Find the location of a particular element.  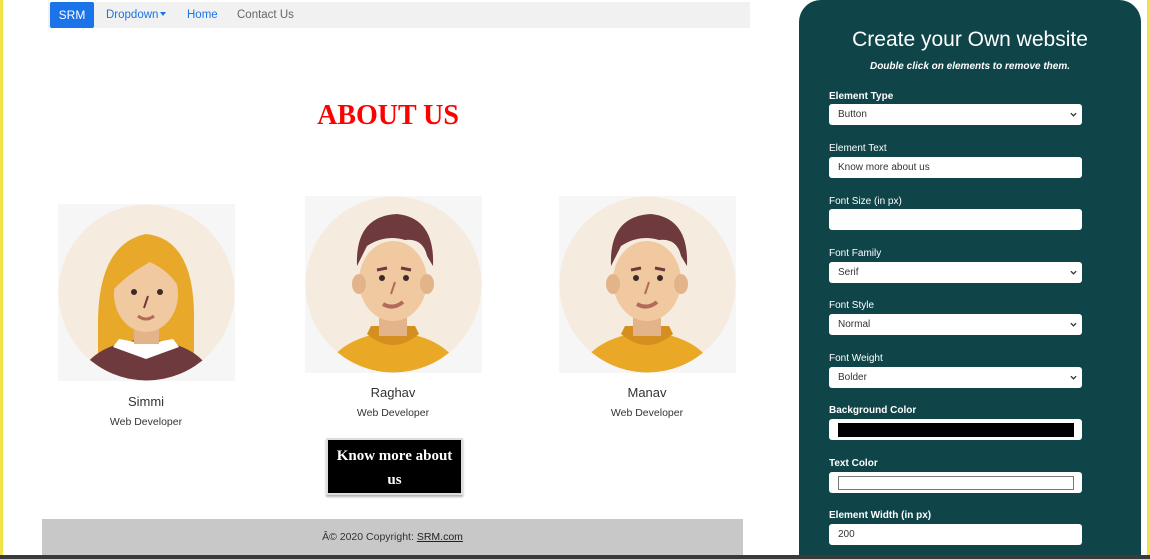

nav-brand-button: SRM is located at coordinates (72, 15).